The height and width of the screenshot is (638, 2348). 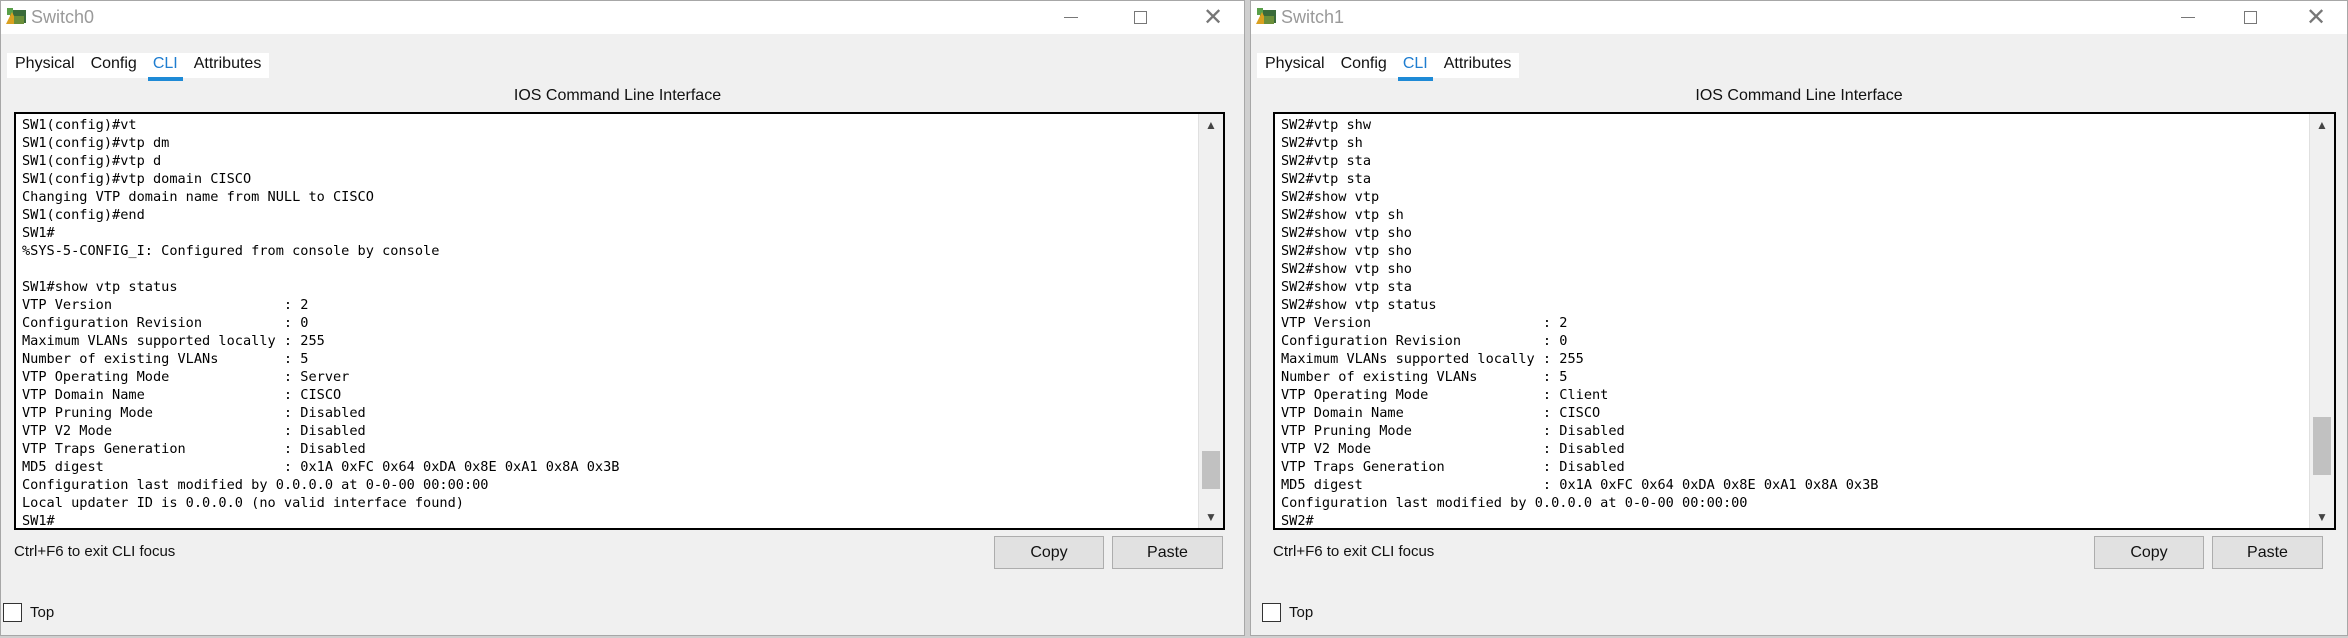 I want to click on cli-line: VTP Operating Mode : Client, so click(x=1445, y=395).